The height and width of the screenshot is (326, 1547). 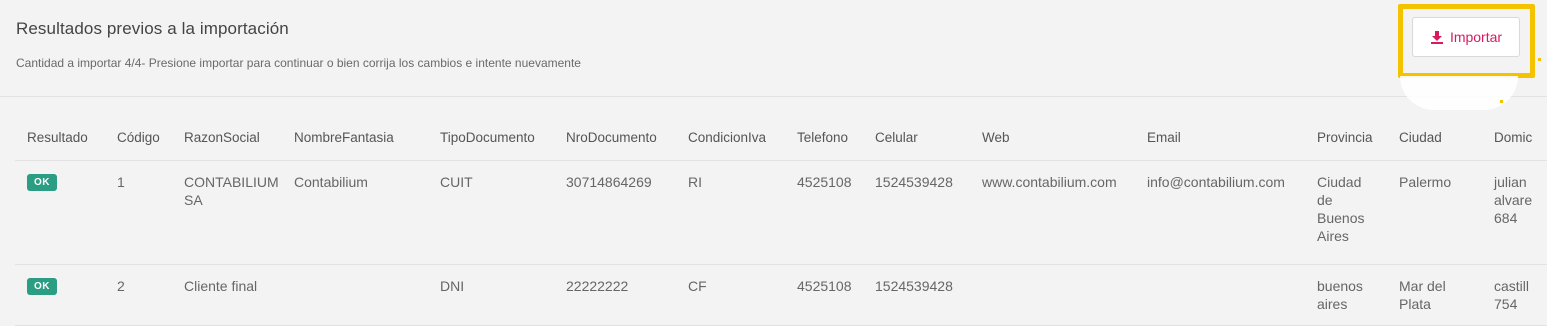 I want to click on cell-nro-documento: 22222222, so click(x=597, y=286).